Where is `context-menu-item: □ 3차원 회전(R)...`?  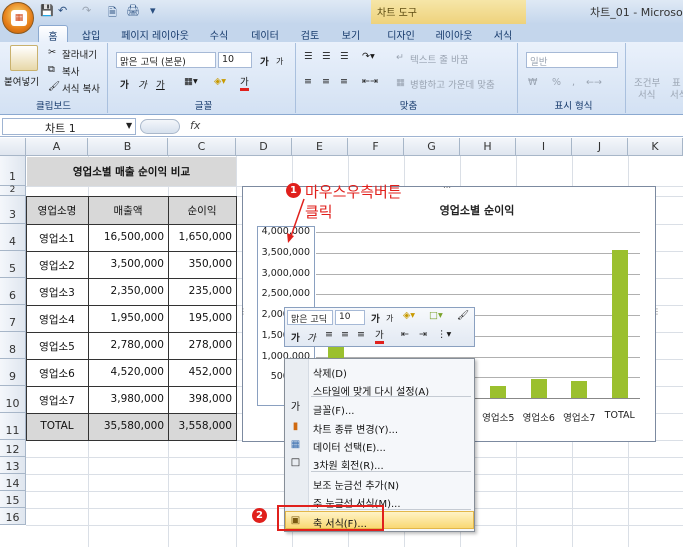 context-menu-item: □ 3차원 회전(R)... is located at coordinates (379, 463).